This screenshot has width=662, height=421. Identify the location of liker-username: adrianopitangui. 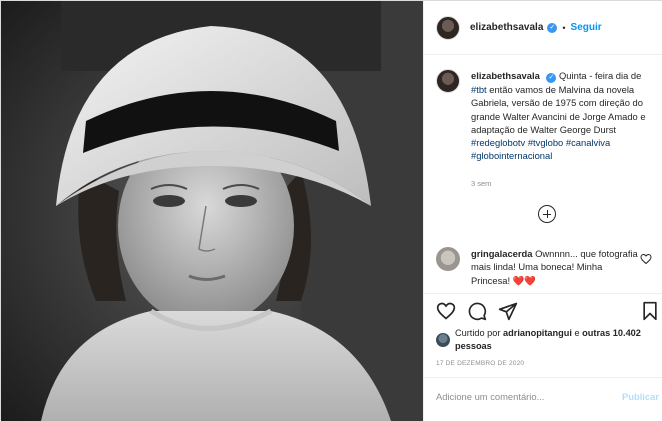
(537, 333).